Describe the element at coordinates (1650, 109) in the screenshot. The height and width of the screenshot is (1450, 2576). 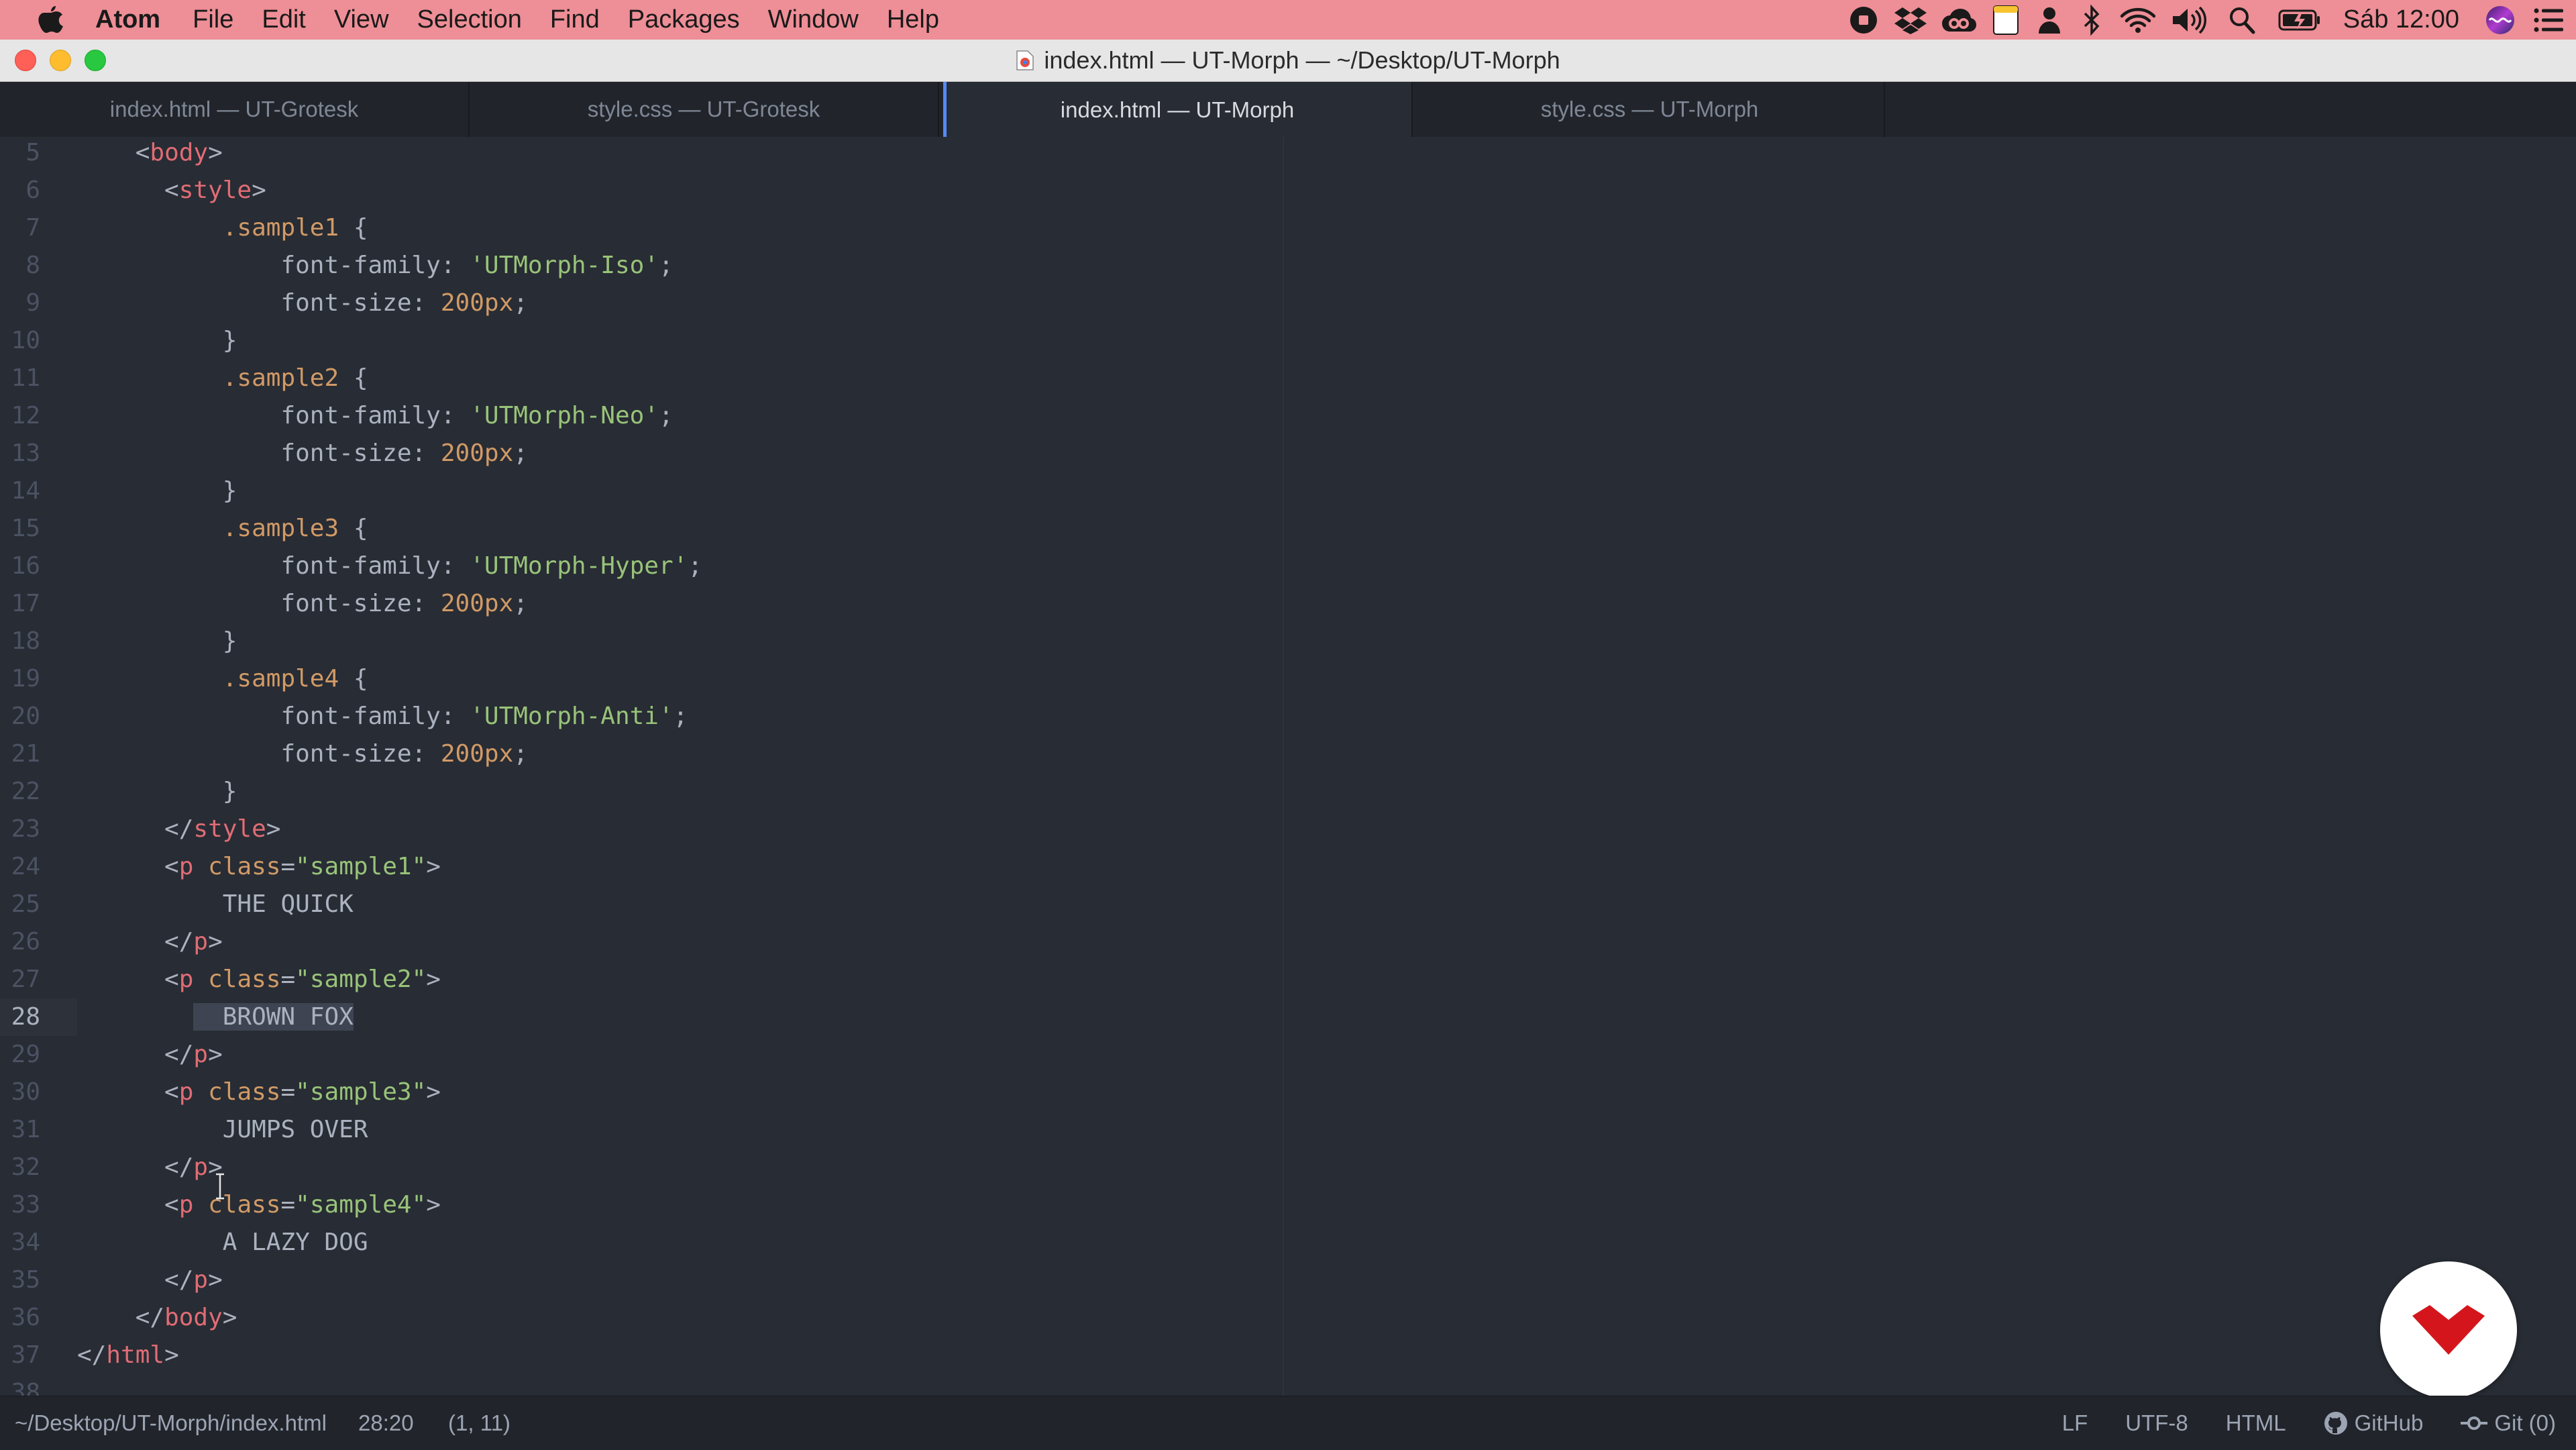
I see `tab-style-css-ut-morph: style.css — UT-Morph` at that location.